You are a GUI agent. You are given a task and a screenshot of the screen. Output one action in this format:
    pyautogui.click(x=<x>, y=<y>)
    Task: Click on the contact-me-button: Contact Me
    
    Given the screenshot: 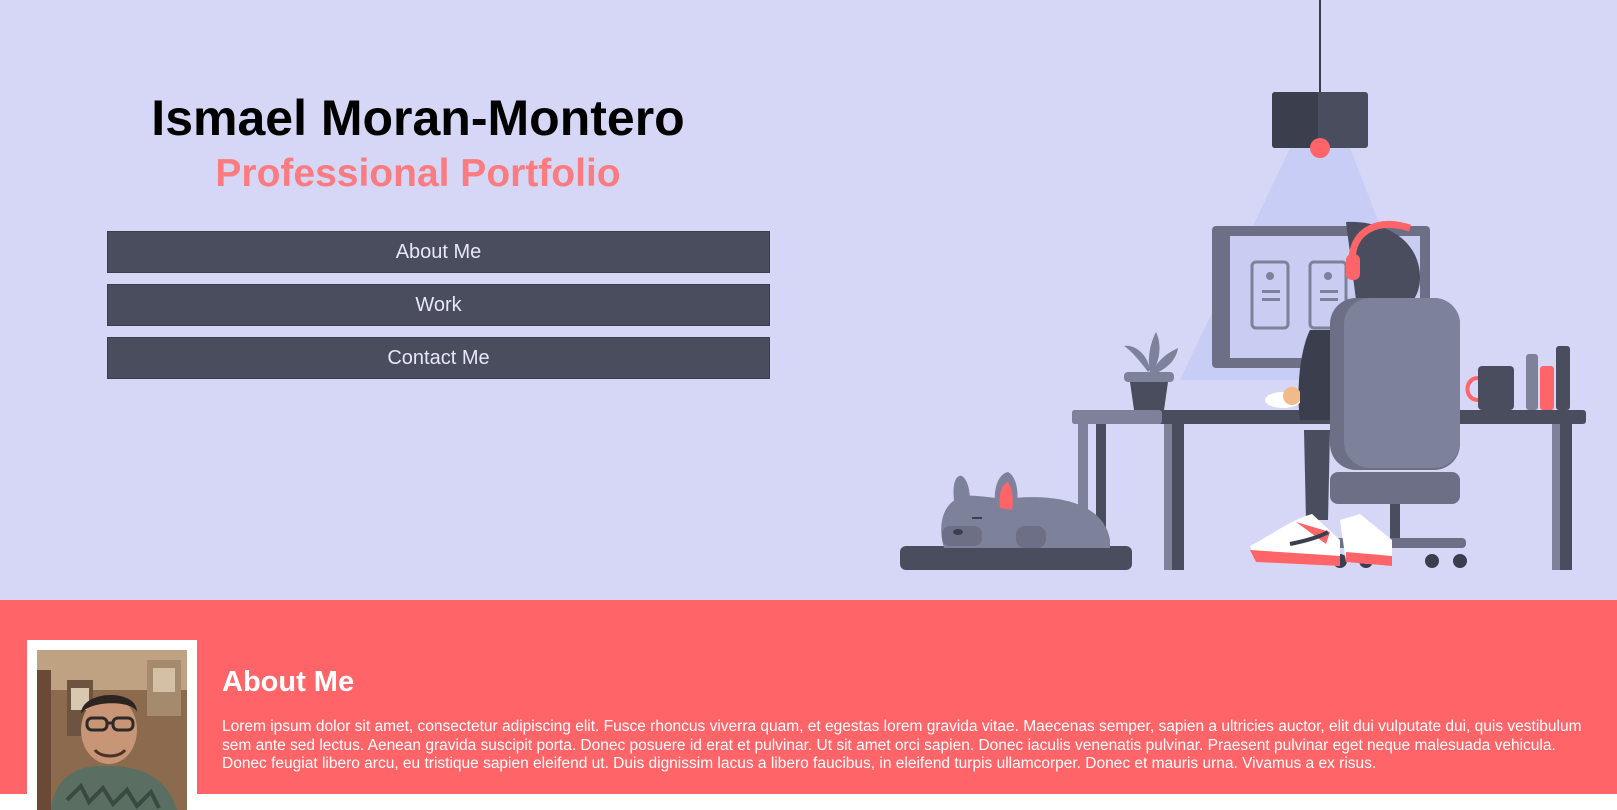 What is the action you would take?
    pyautogui.click(x=438, y=358)
    